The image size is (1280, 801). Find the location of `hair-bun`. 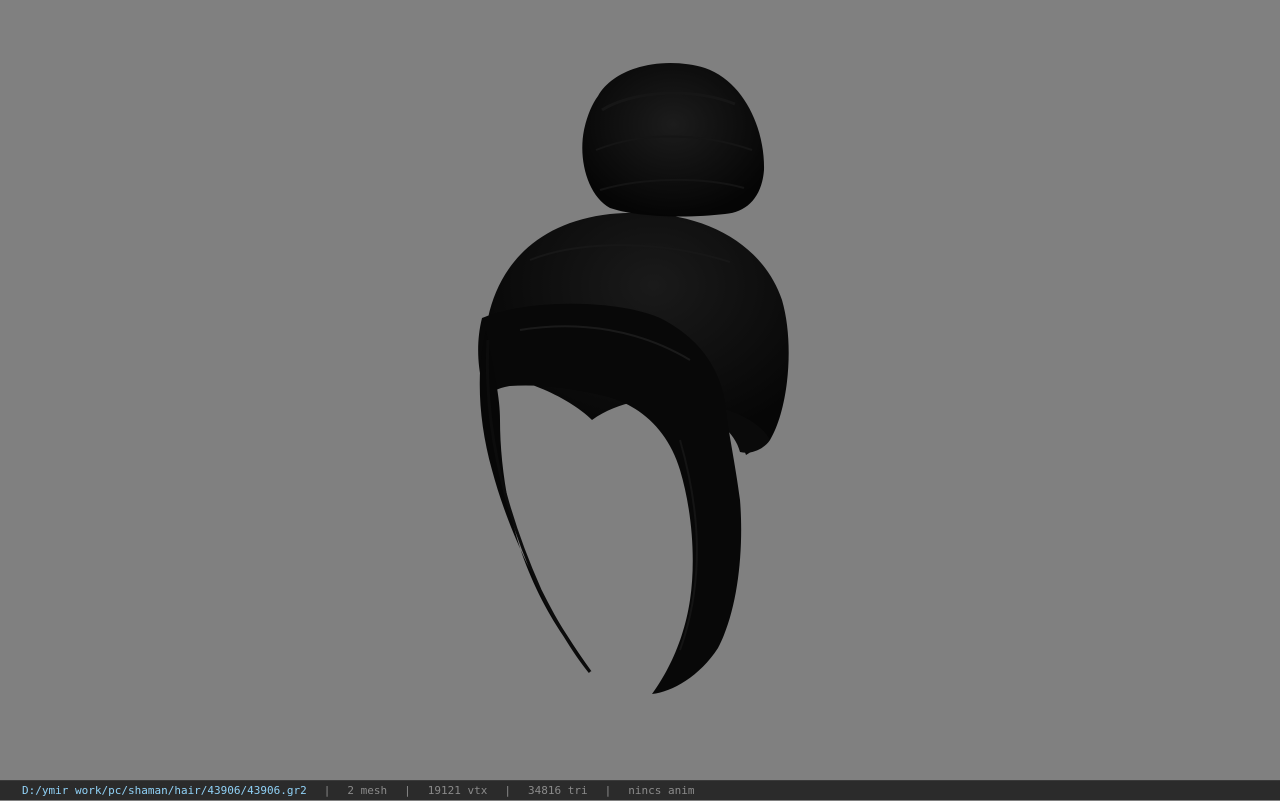

hair-bun is located at coordinates (673, 140).